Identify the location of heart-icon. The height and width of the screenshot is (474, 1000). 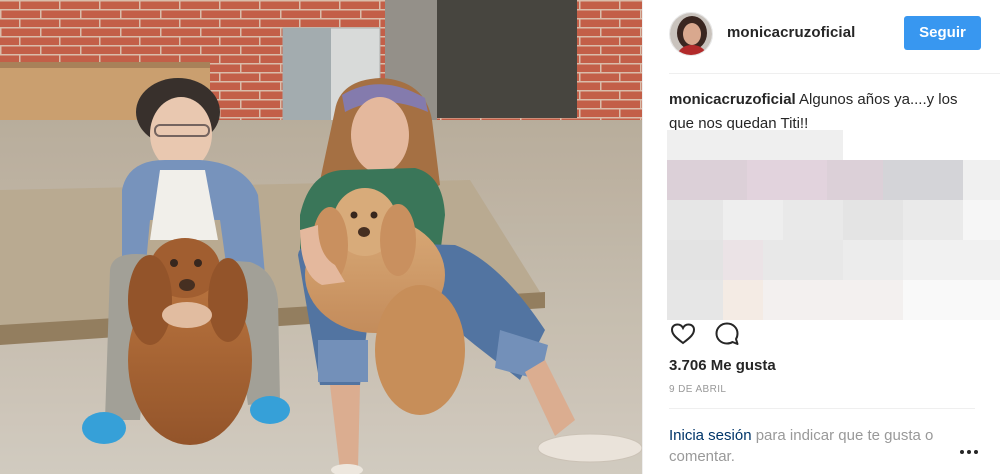
(683, 334).